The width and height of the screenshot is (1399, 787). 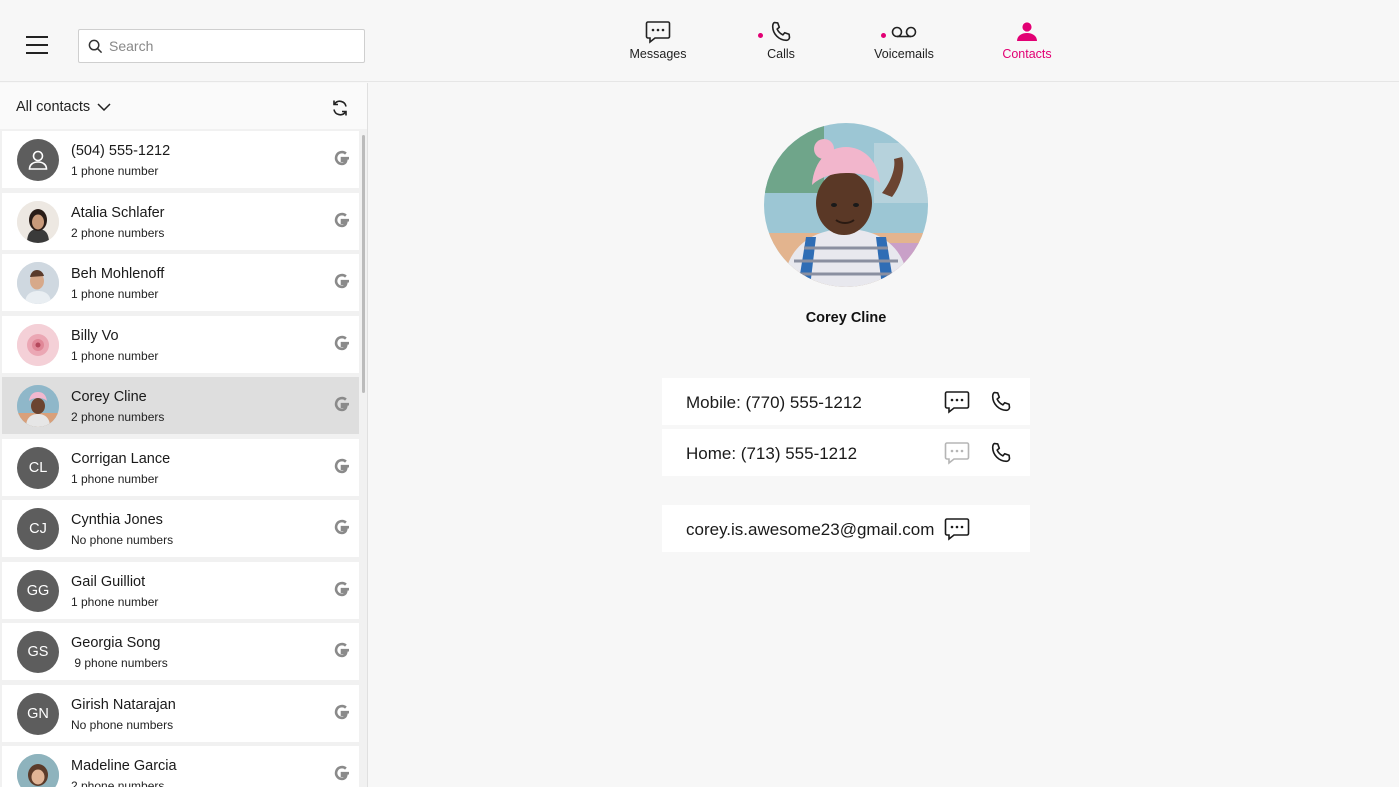 I want to click on refresh-icon, so click(x=340, y=108).